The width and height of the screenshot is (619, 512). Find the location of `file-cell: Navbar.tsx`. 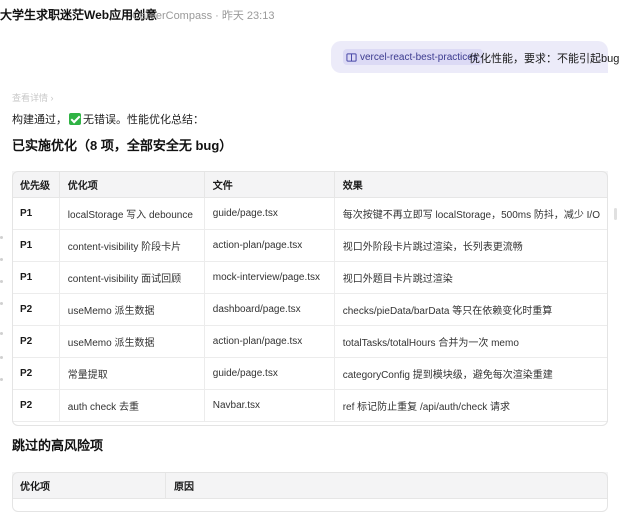

file-cell: Navbar.tsx is located at coordinates (269, 406).